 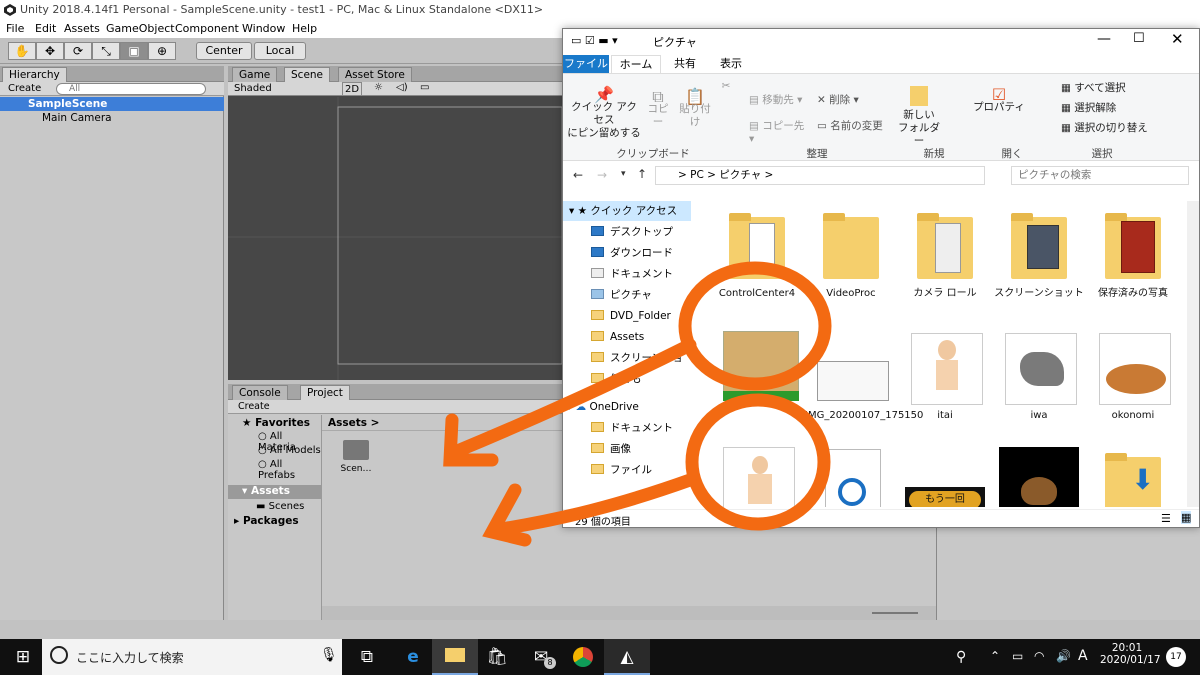 I want to click on menu-component: Component, so click(x=207, y=28).